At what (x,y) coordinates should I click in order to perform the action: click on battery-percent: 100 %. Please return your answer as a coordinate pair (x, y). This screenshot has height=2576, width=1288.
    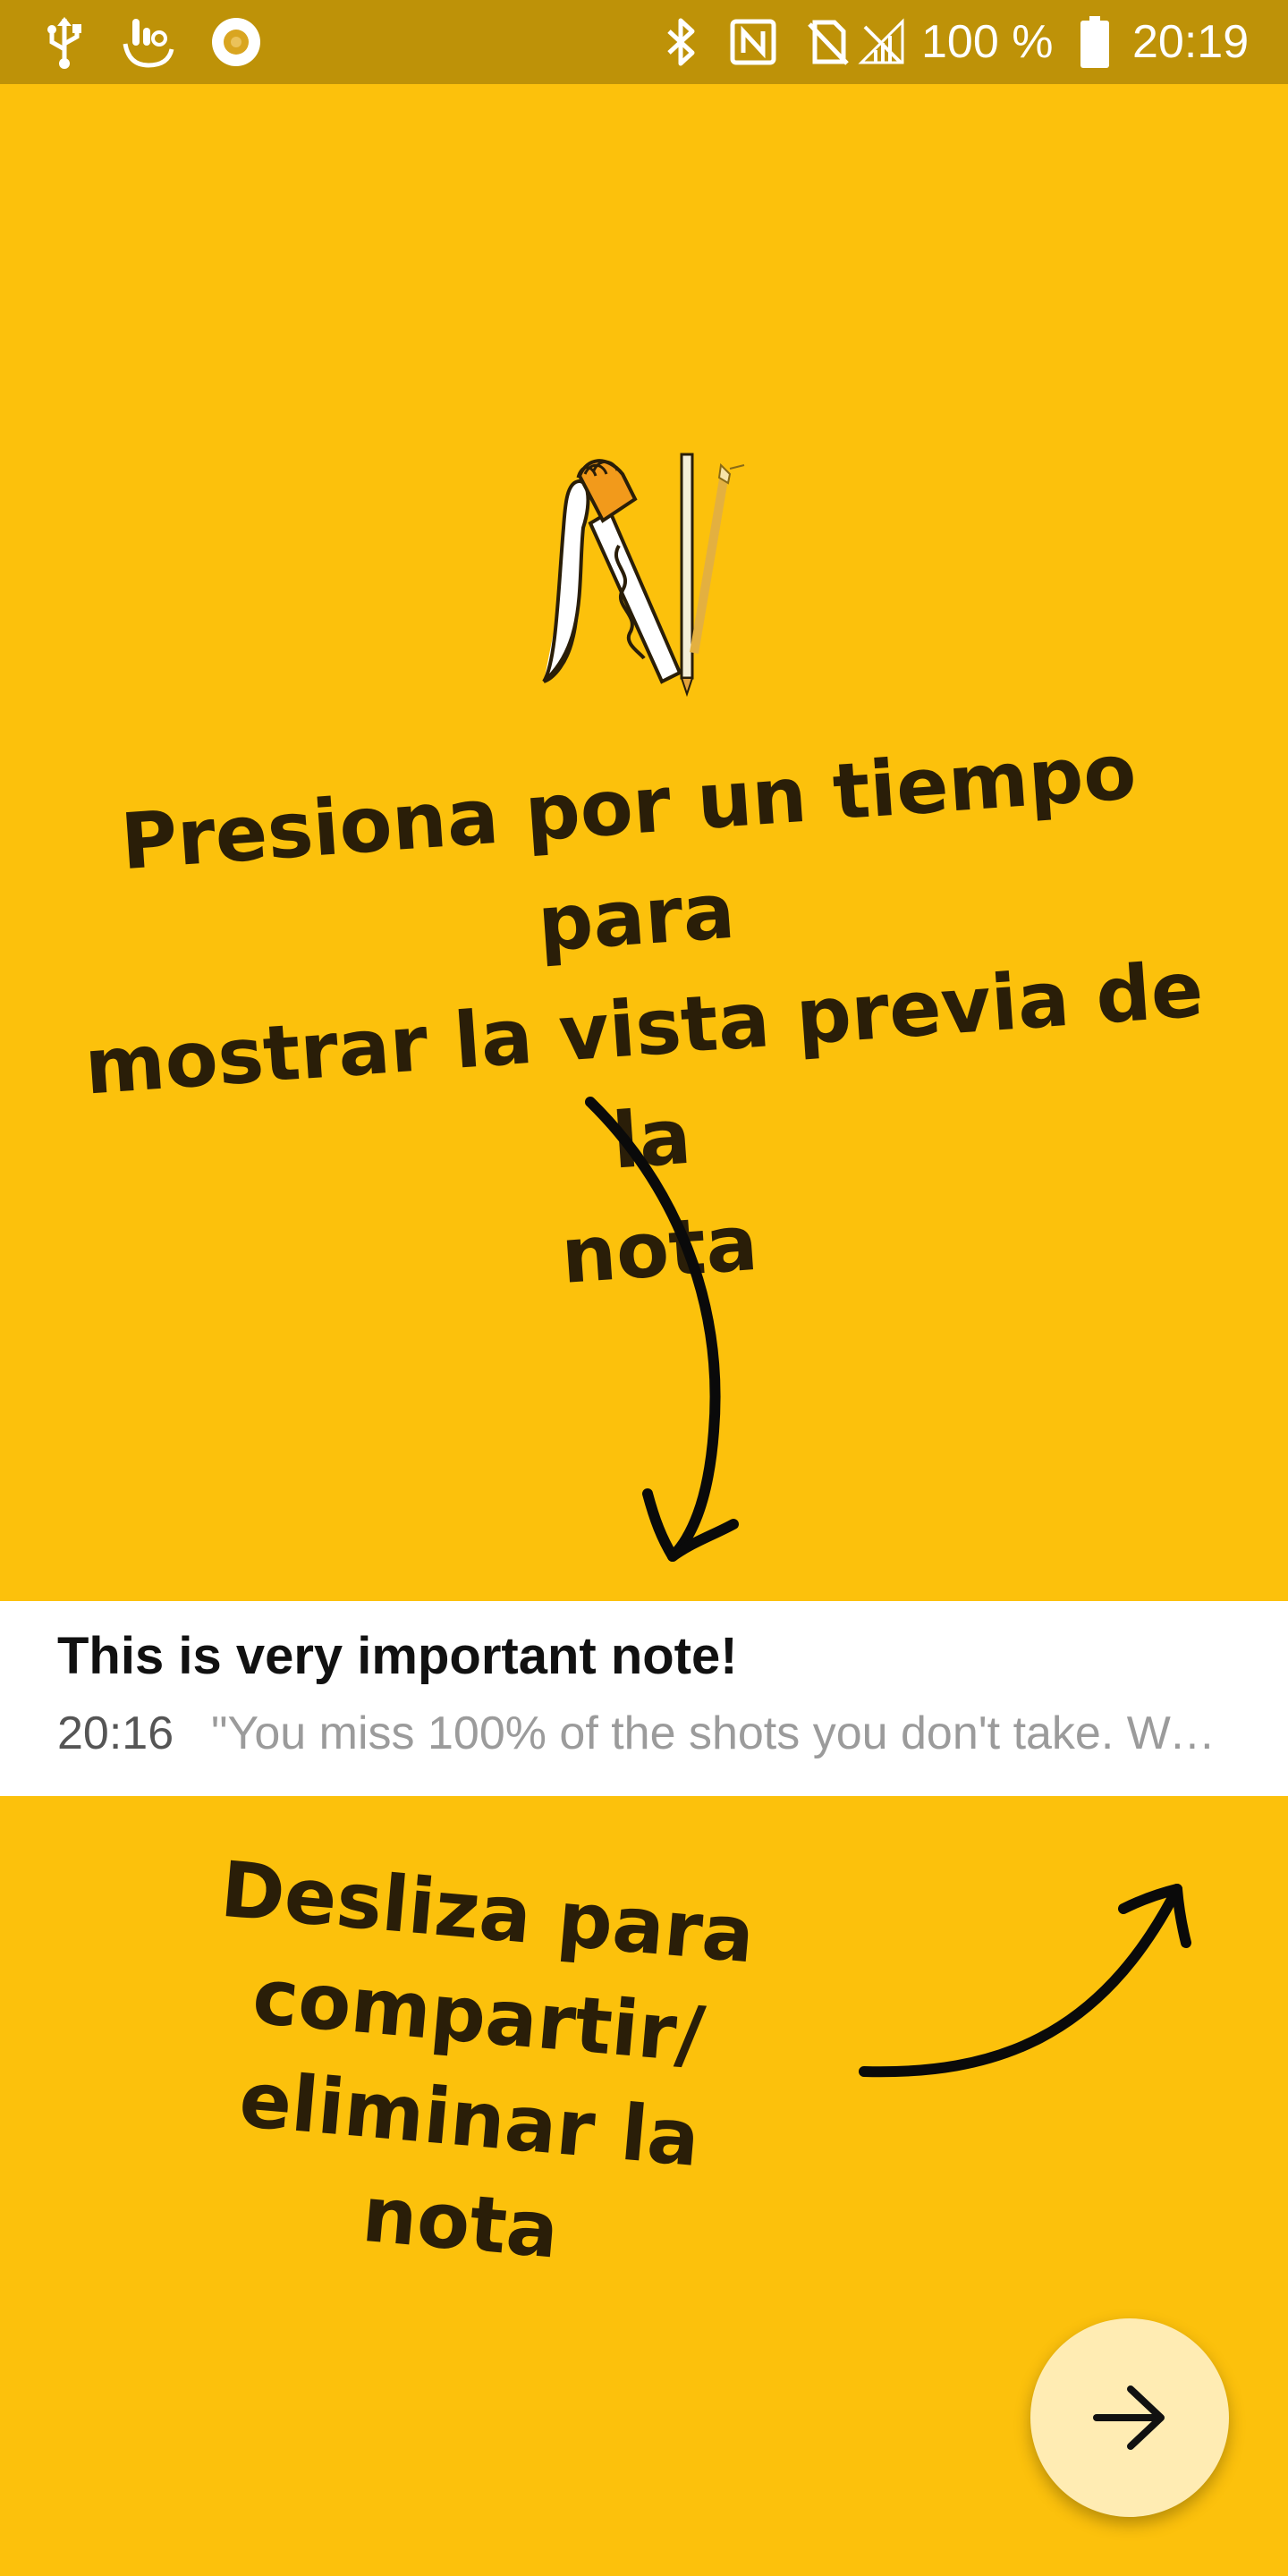
    Looking at the image, I should click on (987, 42).